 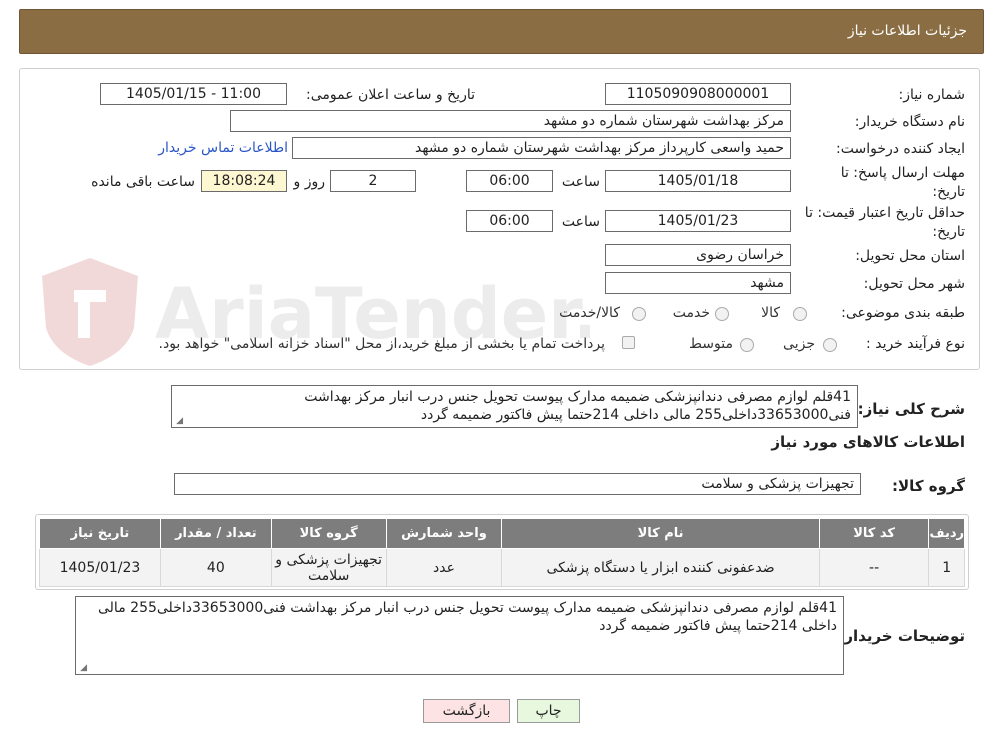 What do you see at coordinates (914, 284) in the screenshot?
I see `city-label: شهر محل تحویل:` at bounding box center [914, 284].